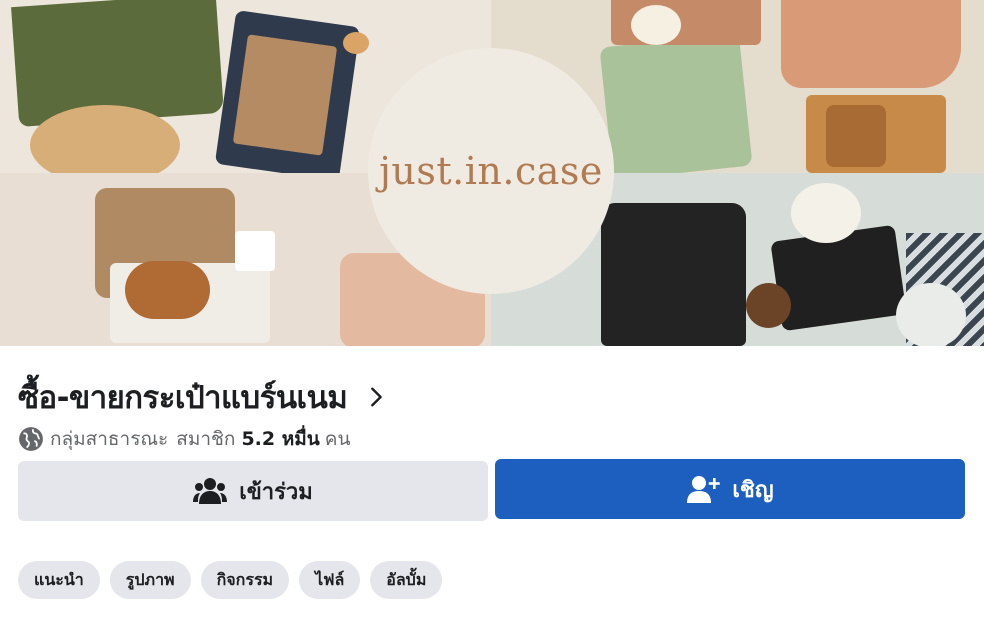  I want to click on plate-shape, so click(931, 314).